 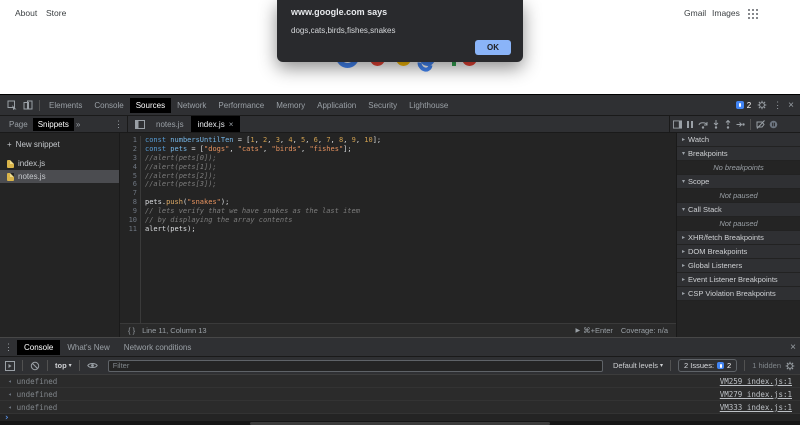 I want to click on js-context-selector: top ▾, so click(x=63, y=365).